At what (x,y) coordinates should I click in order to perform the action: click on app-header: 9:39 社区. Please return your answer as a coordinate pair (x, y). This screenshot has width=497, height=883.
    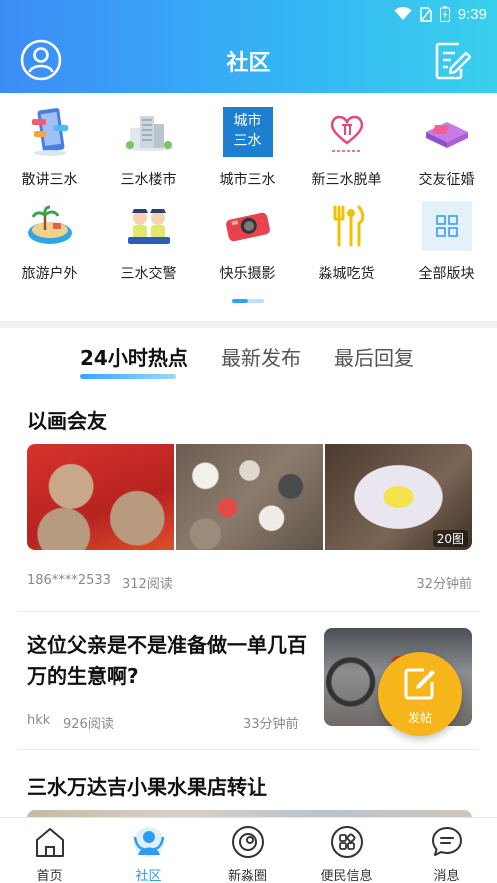
    Looking at the image, I should click on (248, 46).